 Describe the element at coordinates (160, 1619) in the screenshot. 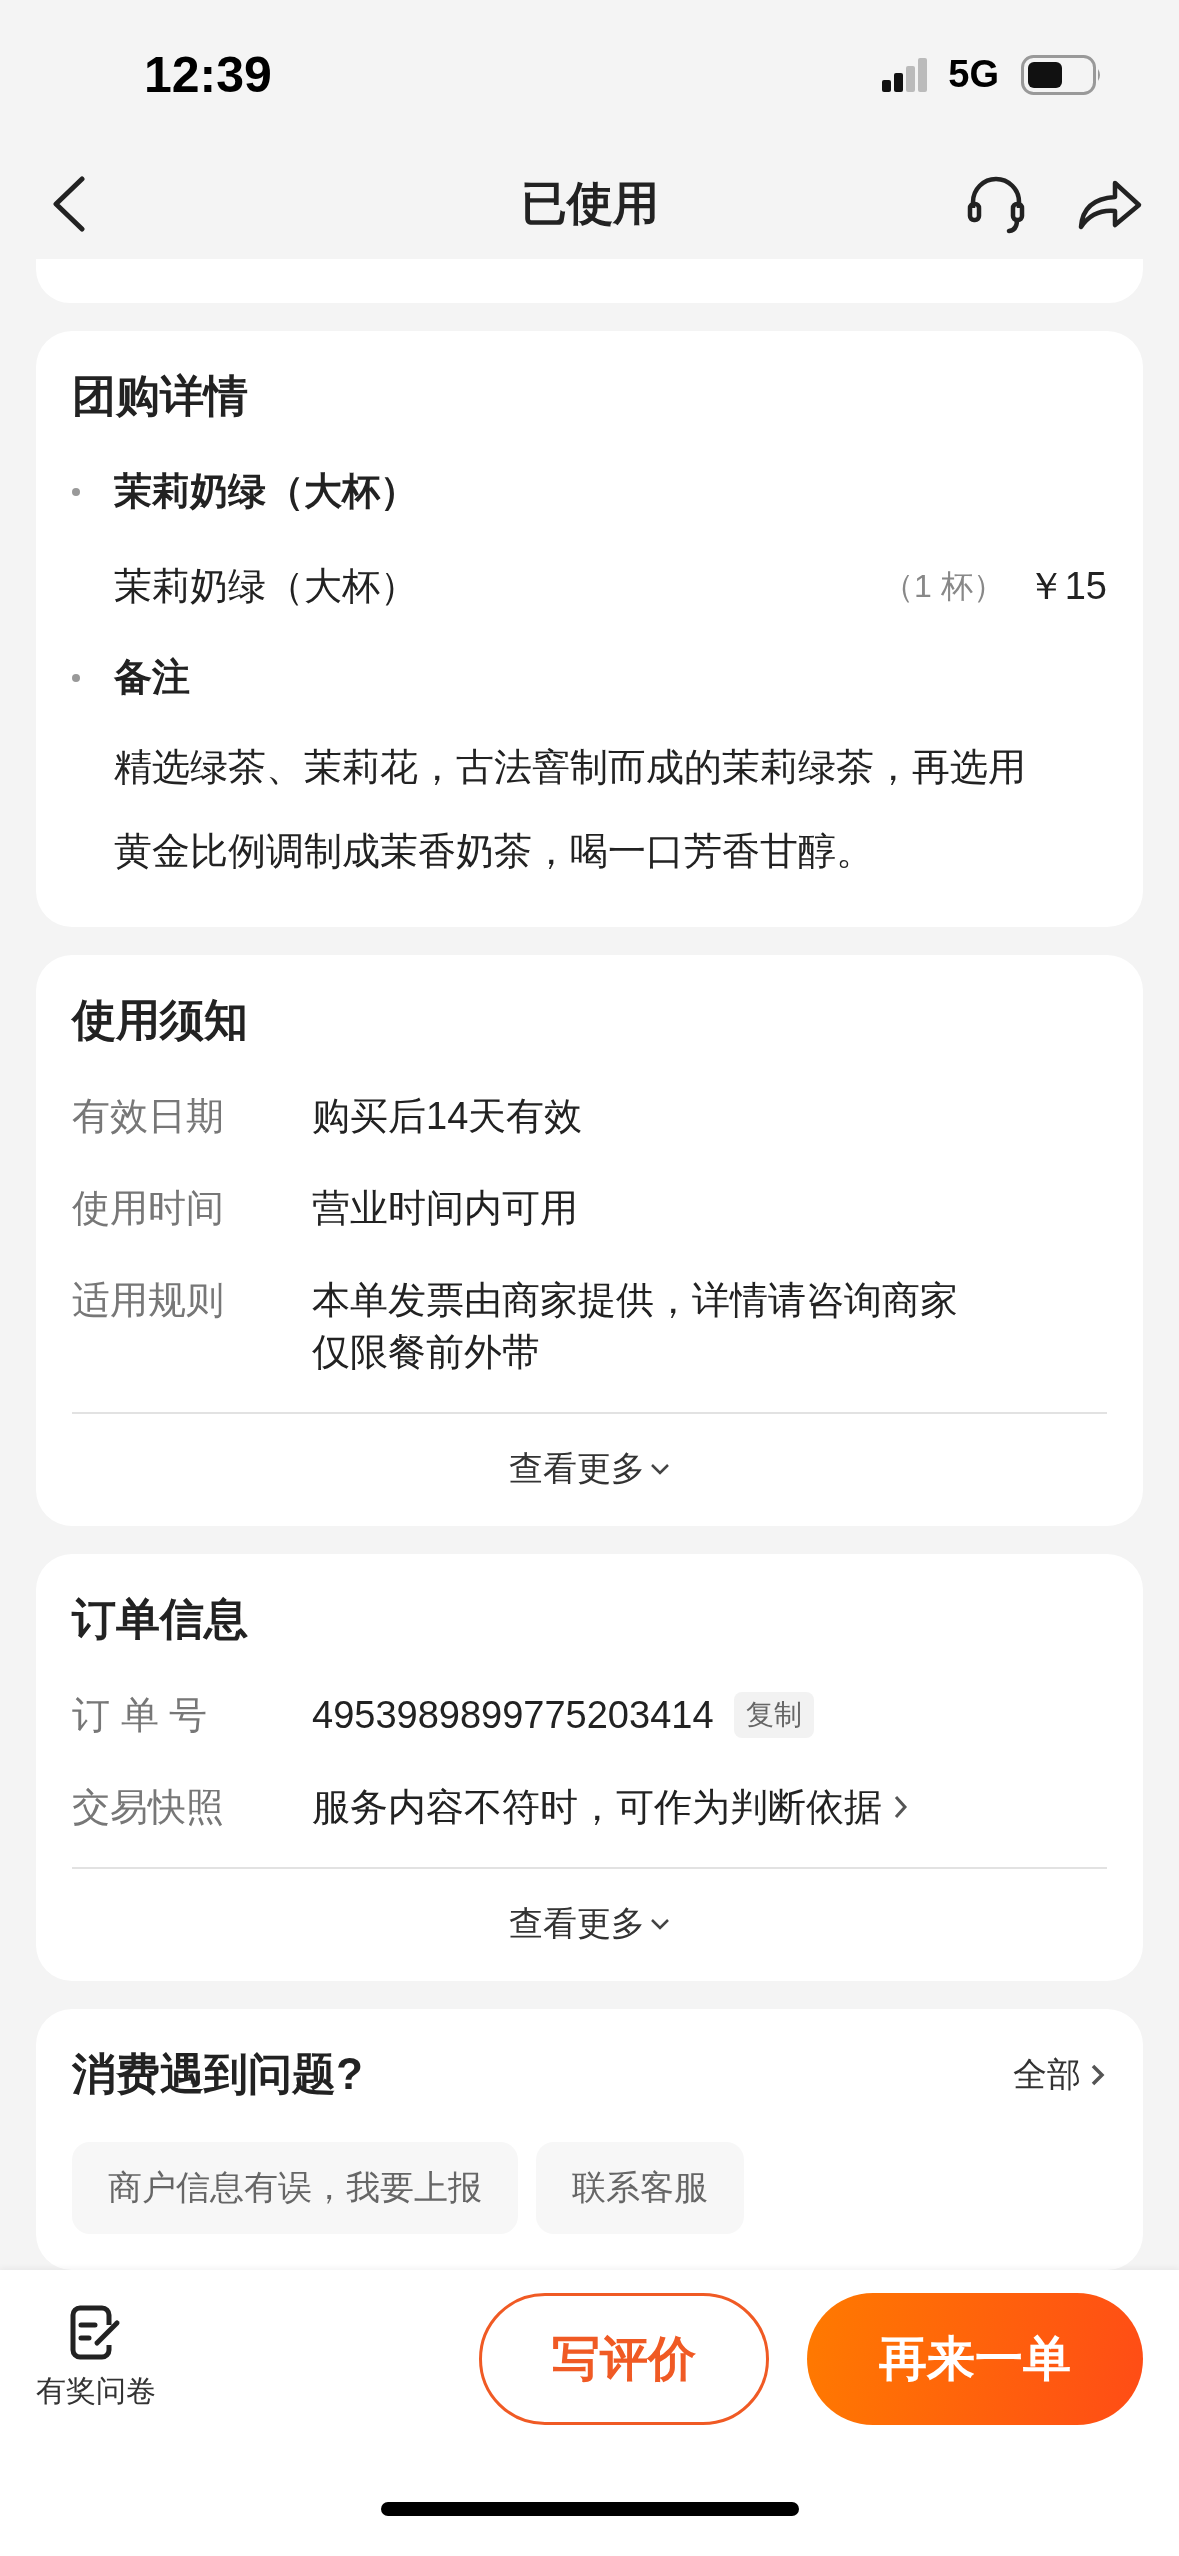

I see `card-title: 订单信息` at that location.